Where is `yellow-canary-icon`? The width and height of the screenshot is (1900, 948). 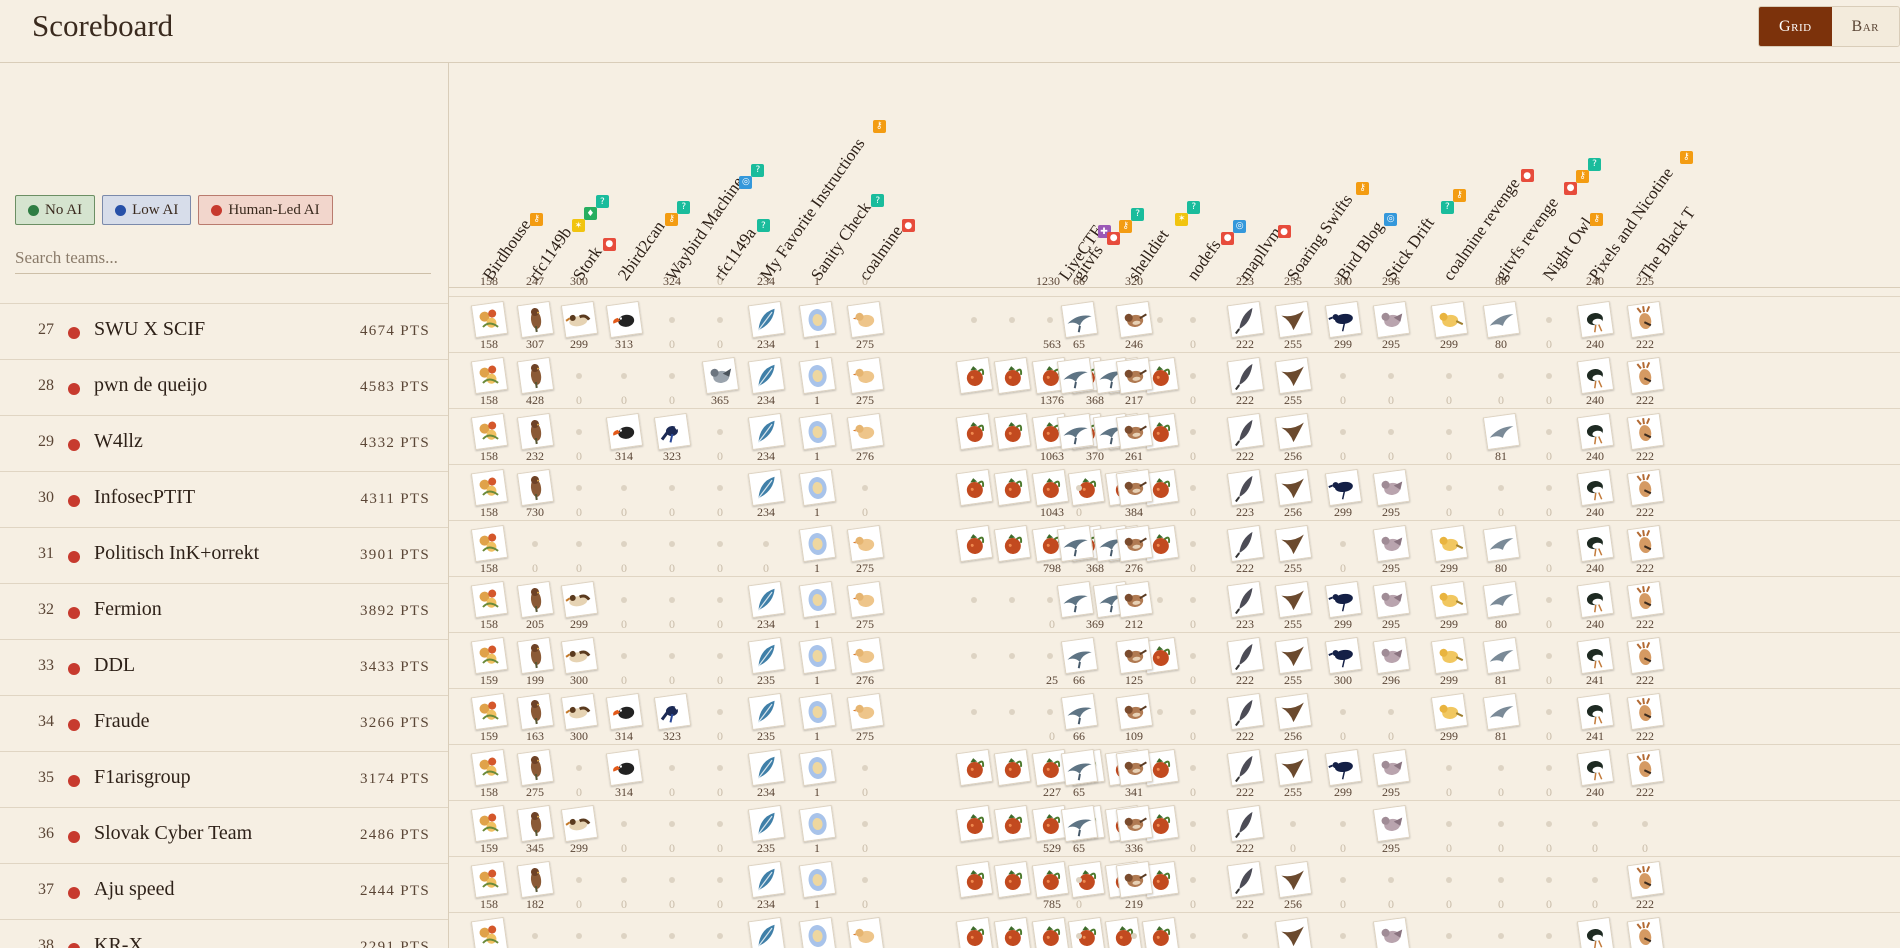 yellow-canary-icon is located at coordinates (1449, 711).